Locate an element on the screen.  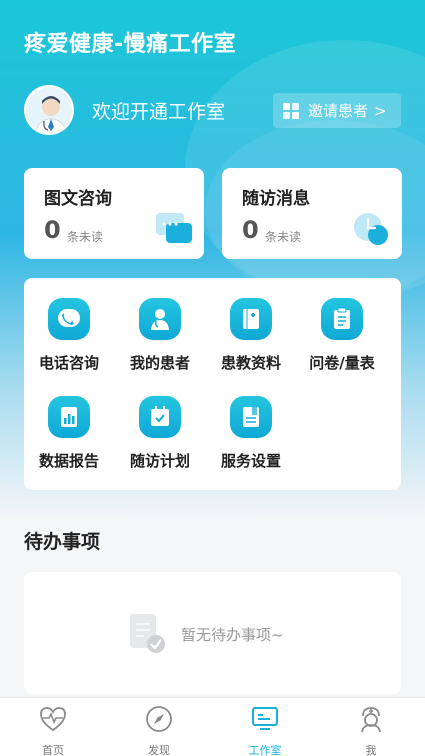
document-settings-icon is located at coordinates (251, 417).